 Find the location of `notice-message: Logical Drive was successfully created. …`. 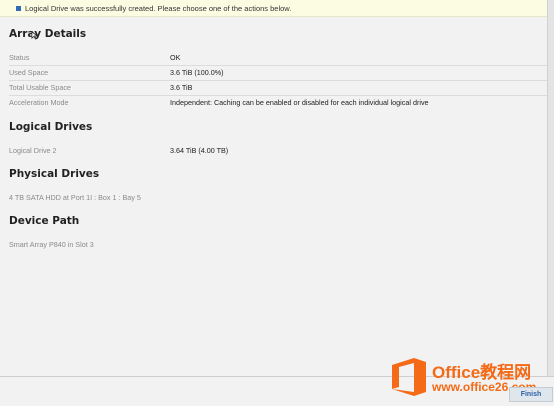

notice-message: Logical Drive was successfully created. … is located at coordinates (158, 8).